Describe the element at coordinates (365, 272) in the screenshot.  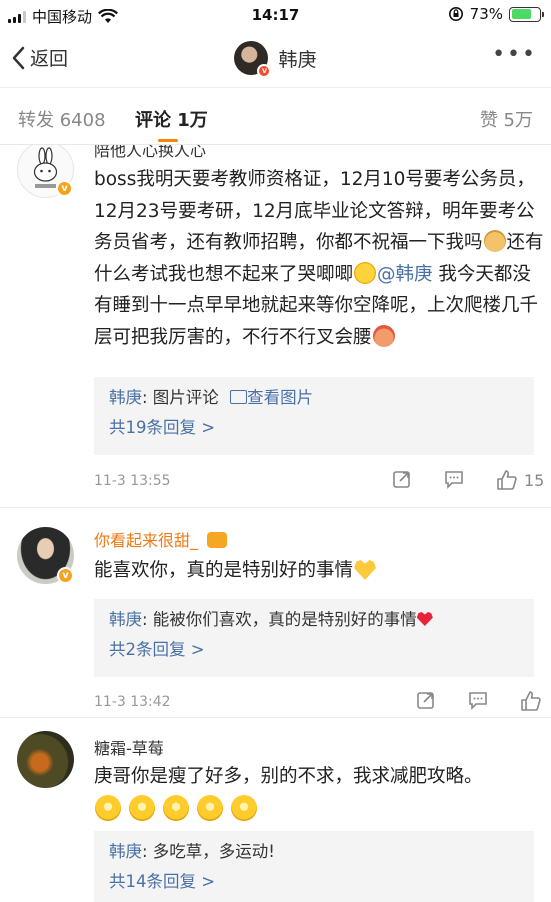
I see `crying-emoji-icon` at that location.